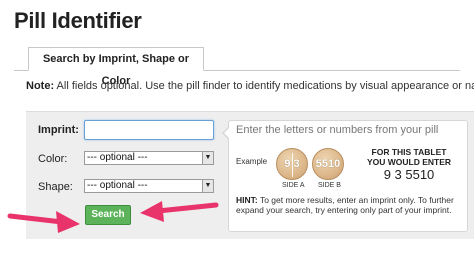 This screenshot has height=253, width=474. I want to click on right-arrow-icon, so click(179, 211).